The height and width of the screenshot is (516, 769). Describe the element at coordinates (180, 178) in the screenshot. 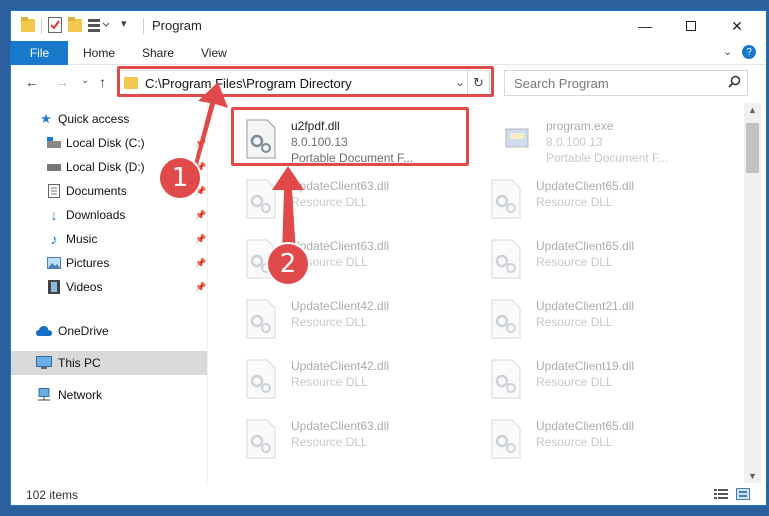

I see `step-badge-1: 1` at that location.